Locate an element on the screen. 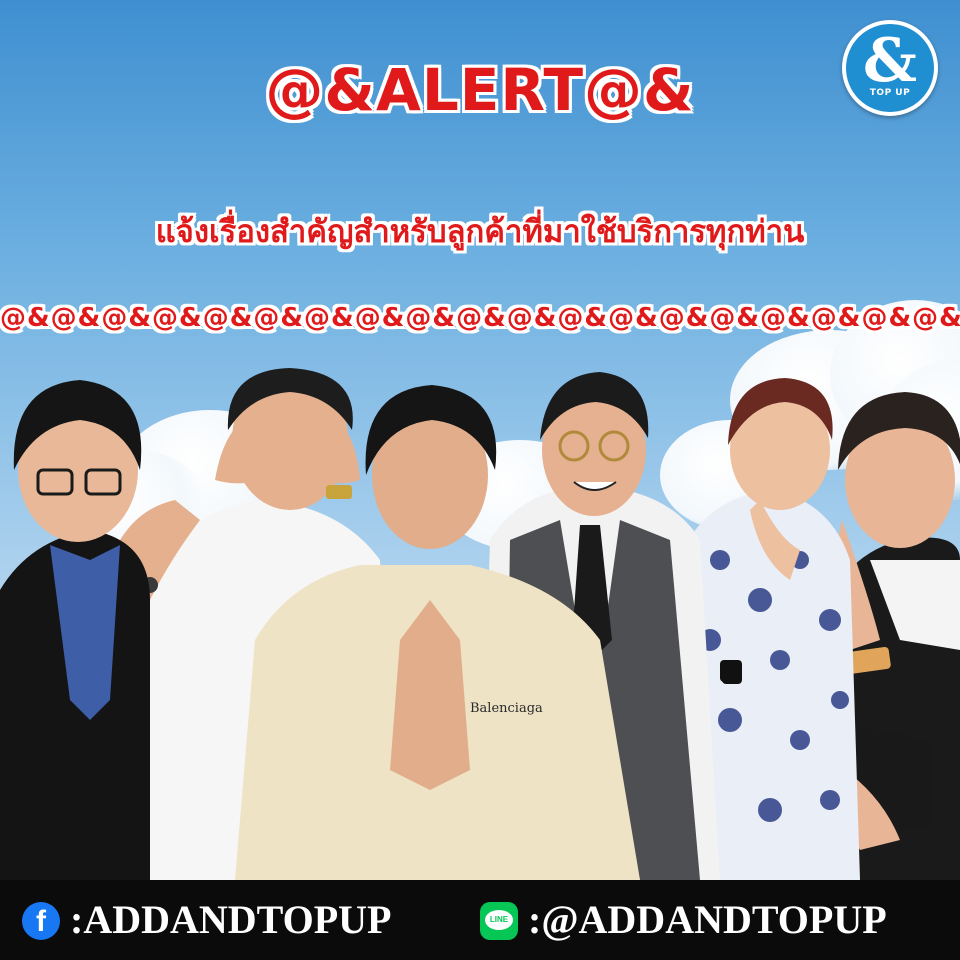 This screenshot has height=960, width=960. line-bubble: LINE is located at coordinates (499, 920).